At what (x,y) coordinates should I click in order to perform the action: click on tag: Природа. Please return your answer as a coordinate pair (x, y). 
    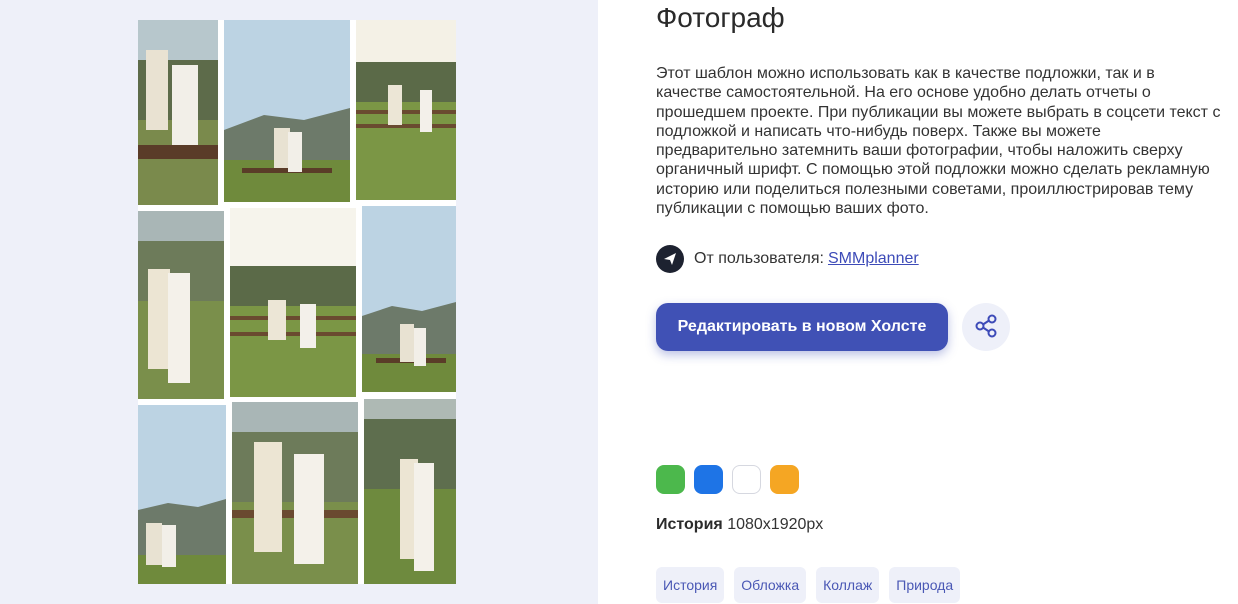
    Looking at the image, I should click on (925, 585).